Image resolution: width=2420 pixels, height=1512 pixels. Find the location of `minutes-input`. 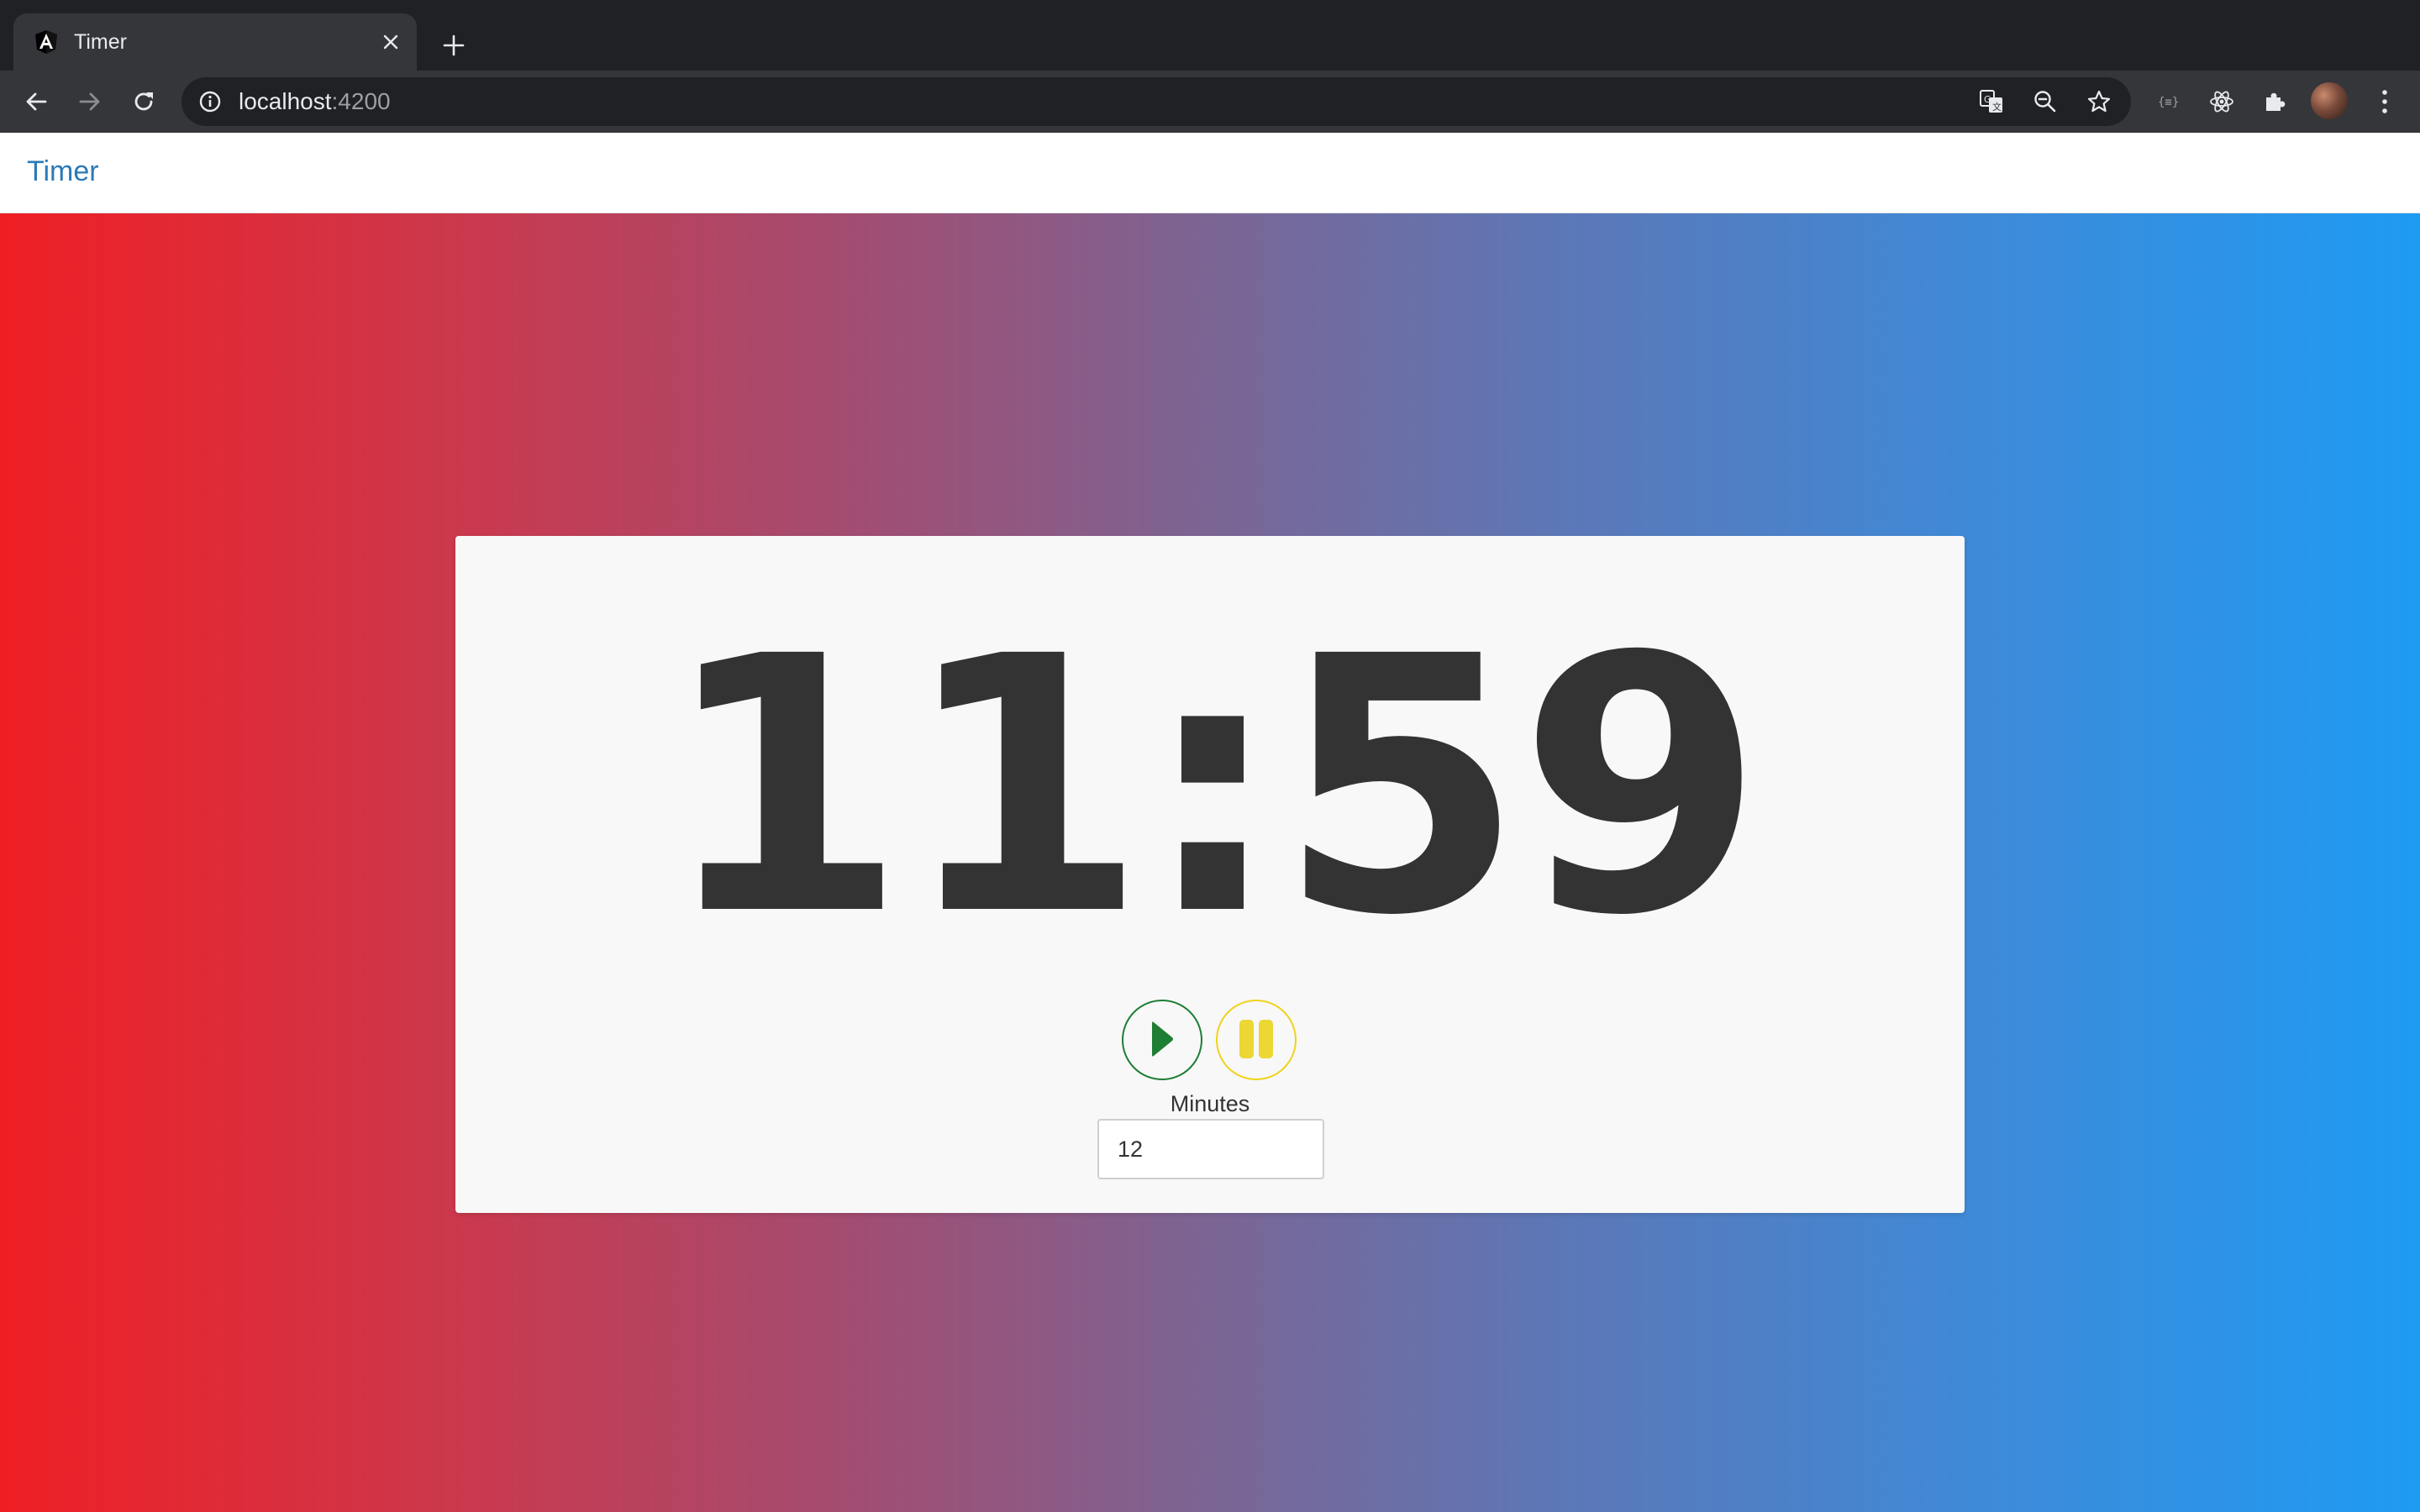

minutes-input is located at coordinates (1210, 1149).